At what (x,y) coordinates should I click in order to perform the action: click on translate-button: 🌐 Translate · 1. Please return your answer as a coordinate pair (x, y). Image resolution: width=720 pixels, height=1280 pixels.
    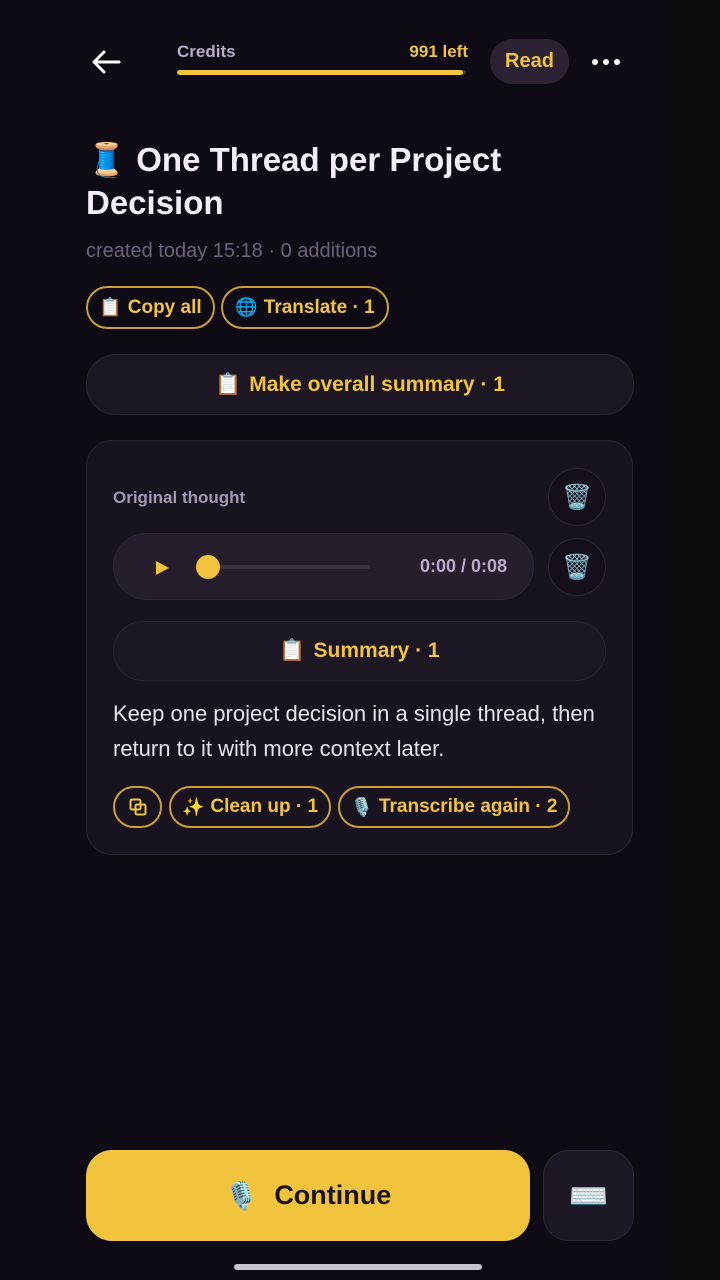
    Looking at the image, I should click on (305, 307).